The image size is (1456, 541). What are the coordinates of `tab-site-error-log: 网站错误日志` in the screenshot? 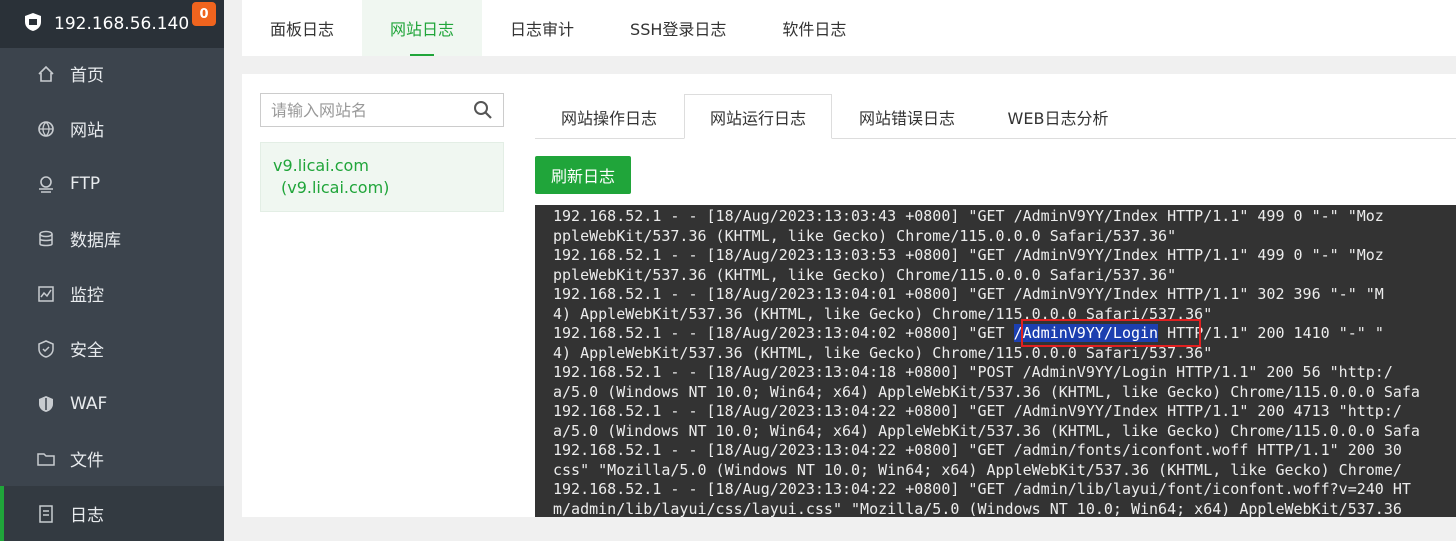 It's located at (907, 116).